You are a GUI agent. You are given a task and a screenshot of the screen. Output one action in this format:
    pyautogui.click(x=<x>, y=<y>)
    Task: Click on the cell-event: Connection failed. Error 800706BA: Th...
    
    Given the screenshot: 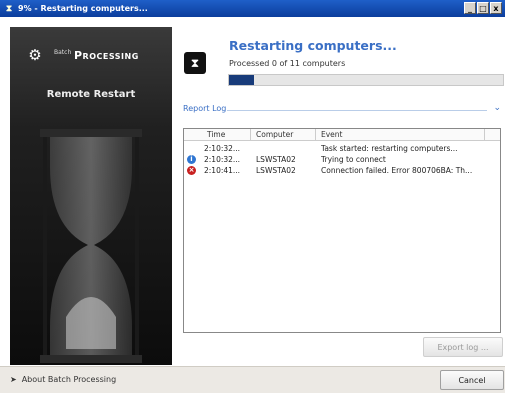 What is the action you would take?
    pyautogui.click(x=397, y=170)
    